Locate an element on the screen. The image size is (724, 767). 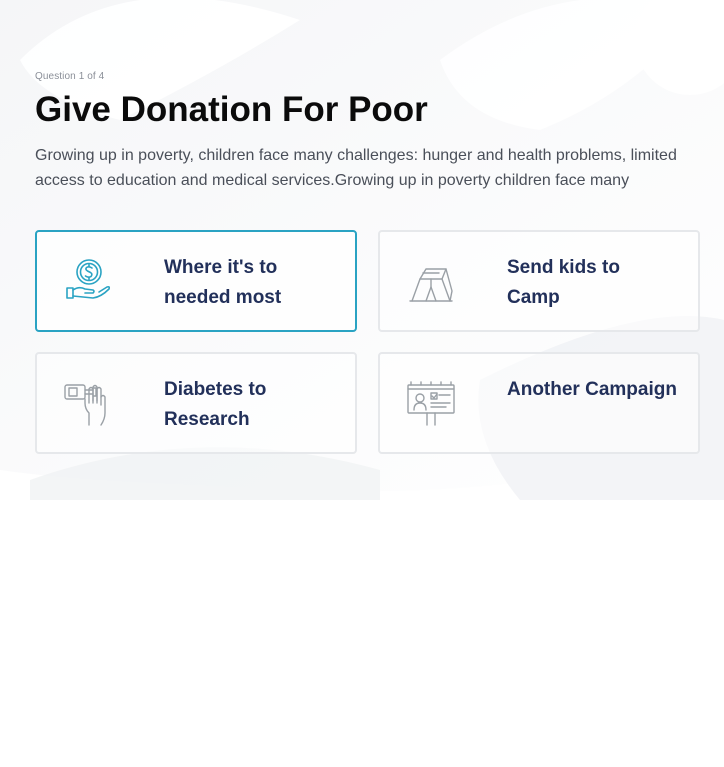
page-title: Give Donation For Poor is located at coordinates (231, 109).